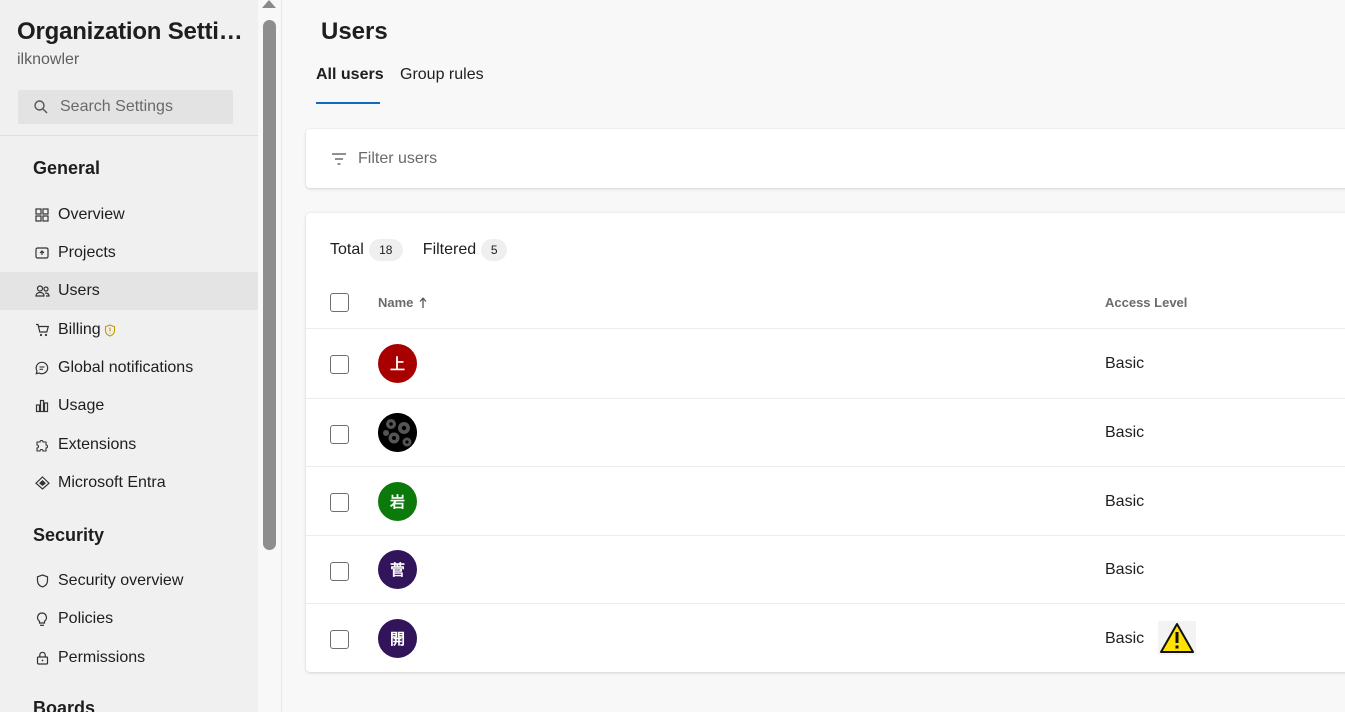 The height and width of the screenshot is (712, 1345). Describe the element at coordinates (396, 302) in the screenshot. I see `column-header-name-label: Name` at that location.